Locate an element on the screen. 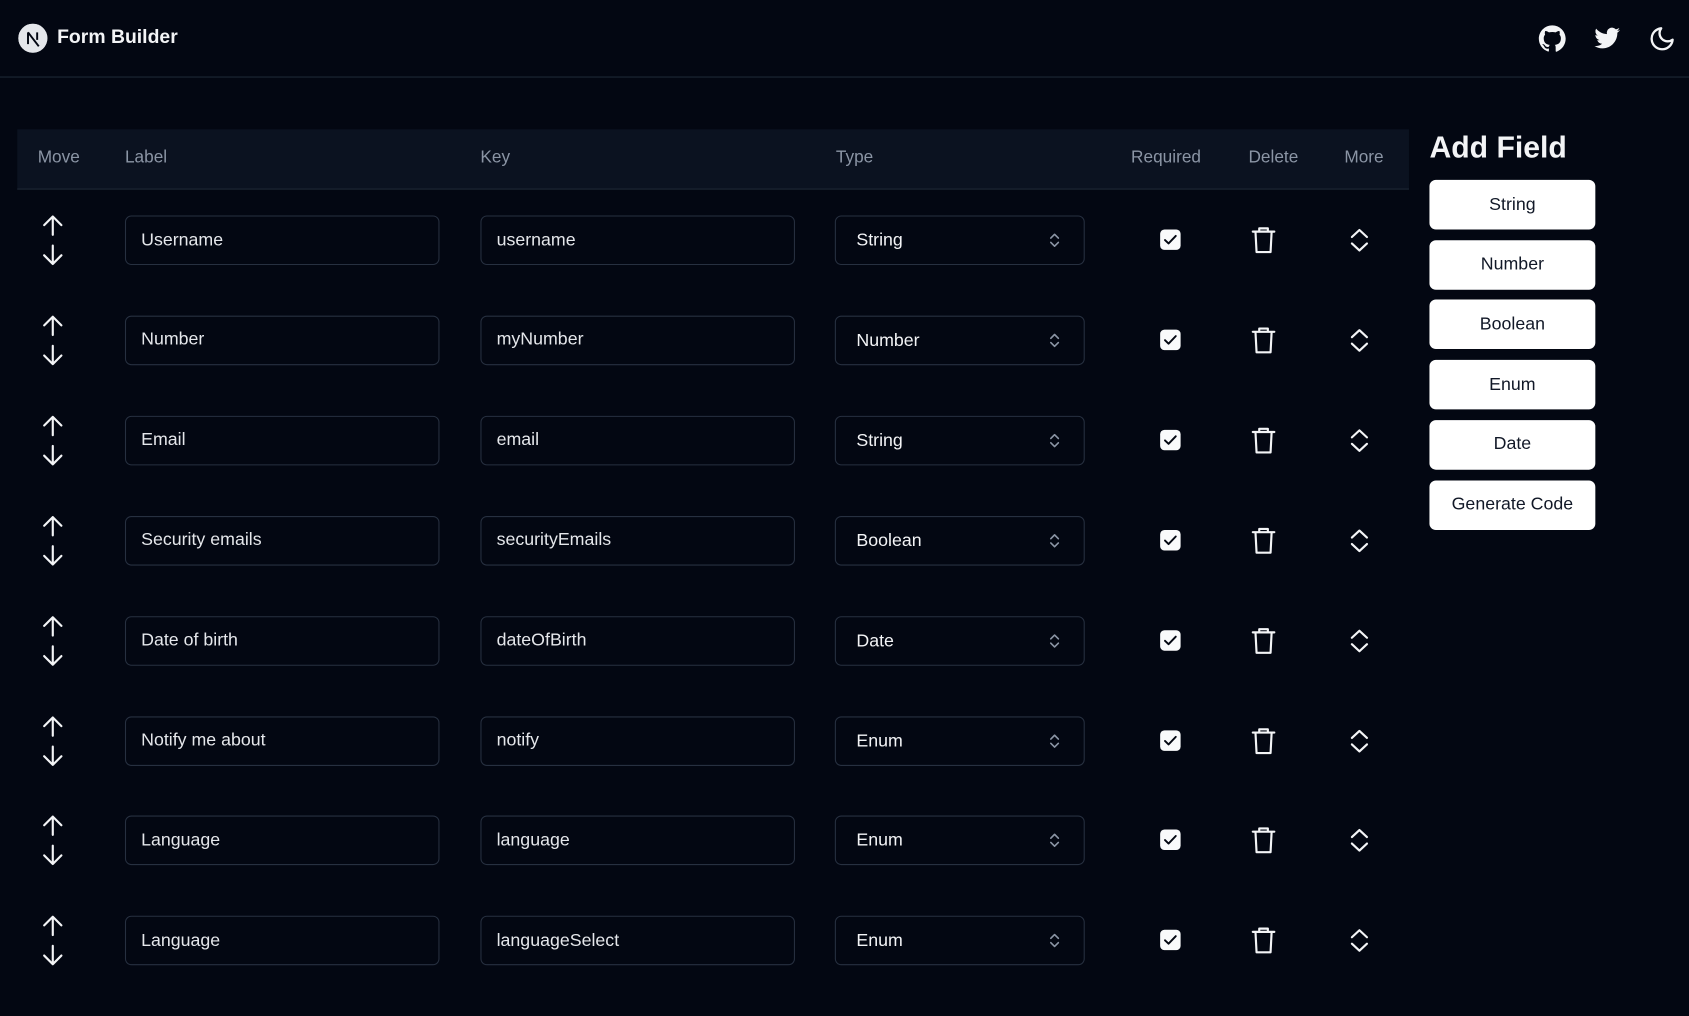 This screenshot has height=1016, width=1689. type-select-value: Date is located at coordinates (875, 640).